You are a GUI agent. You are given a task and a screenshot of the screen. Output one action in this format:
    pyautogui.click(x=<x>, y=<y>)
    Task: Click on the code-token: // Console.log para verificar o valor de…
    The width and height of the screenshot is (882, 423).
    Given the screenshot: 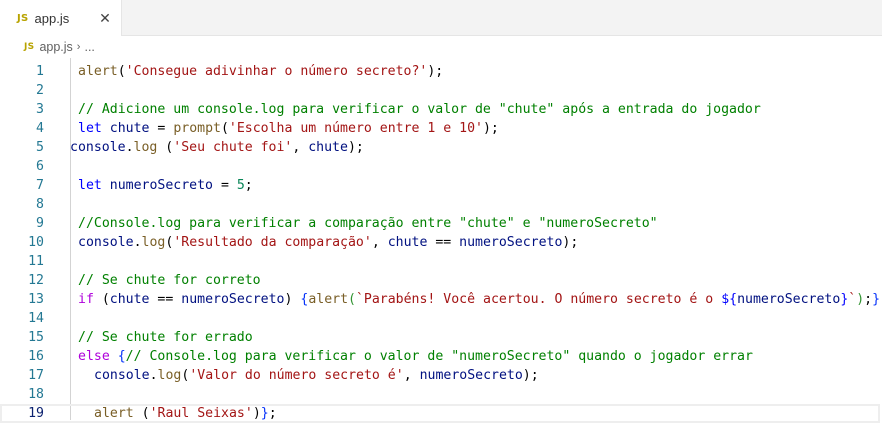 What is the action you would take?
    pyautogui.click(x=439, y=356)
    